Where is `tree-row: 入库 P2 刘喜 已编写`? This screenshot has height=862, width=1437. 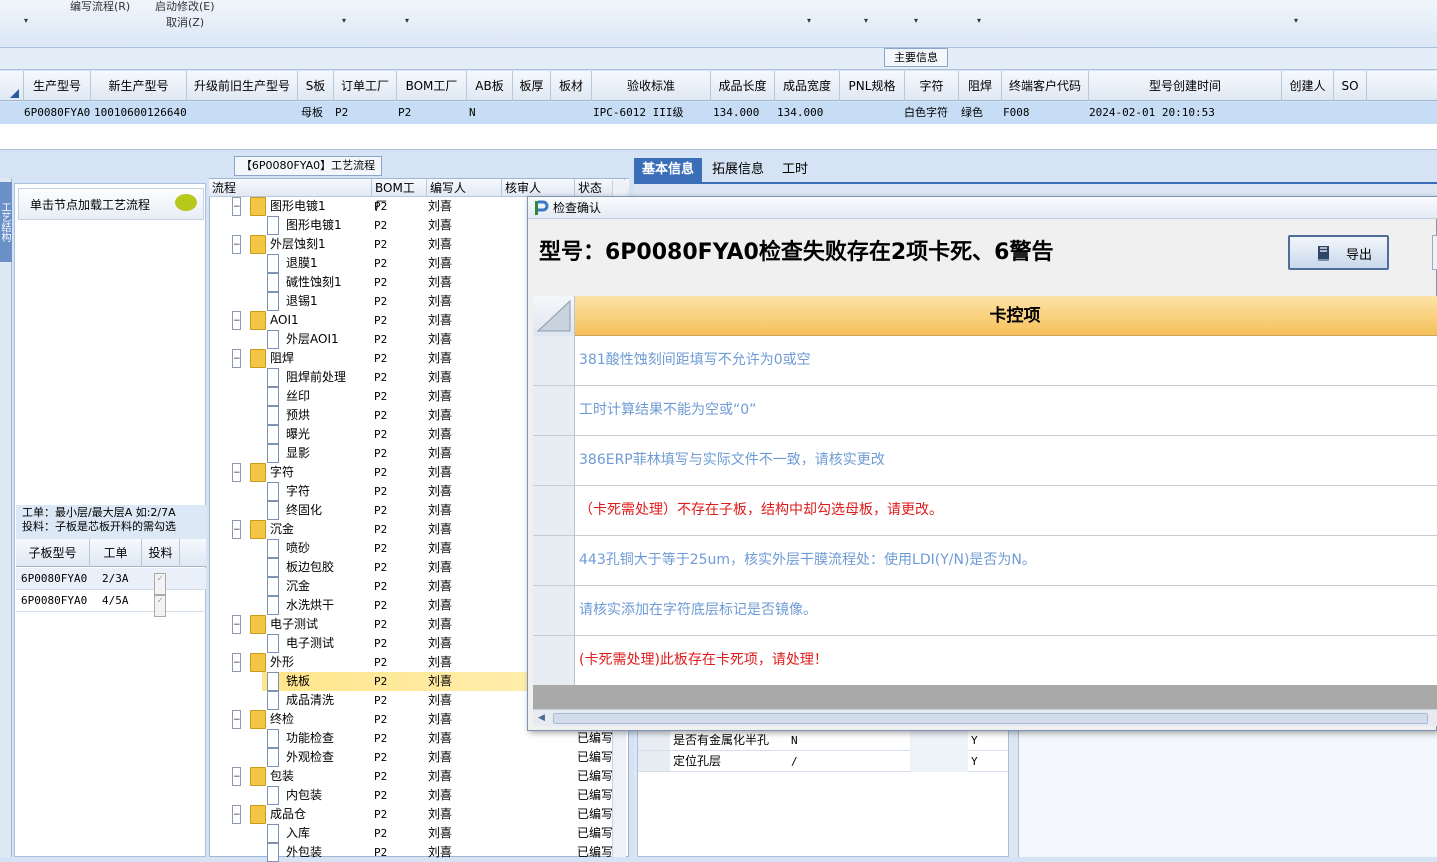 tree-row: 入库 P2 刘喜 已编写 is located at coordinates (415, 833).